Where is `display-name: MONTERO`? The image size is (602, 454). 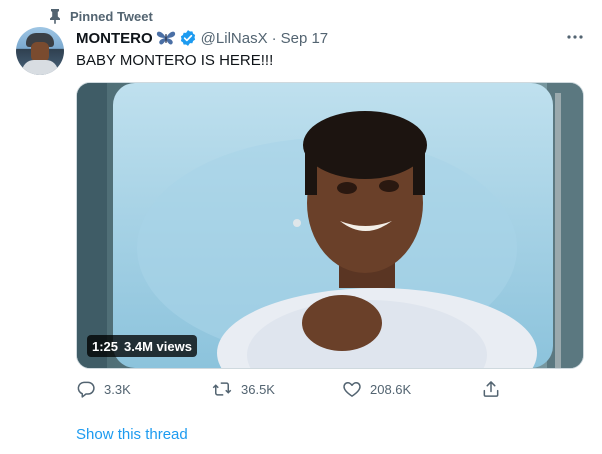 display-name: MONTERO is located at coordinates (114, 38).